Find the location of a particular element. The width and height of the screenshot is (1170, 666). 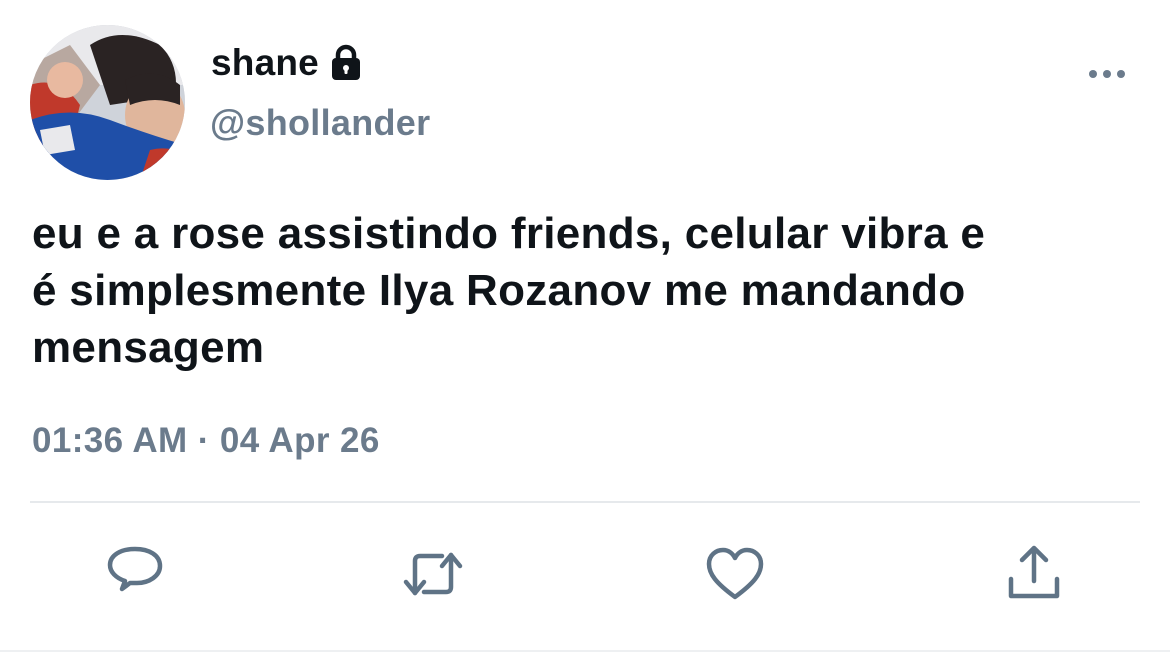

handle: @shollander is located at coordinates (320, 123).